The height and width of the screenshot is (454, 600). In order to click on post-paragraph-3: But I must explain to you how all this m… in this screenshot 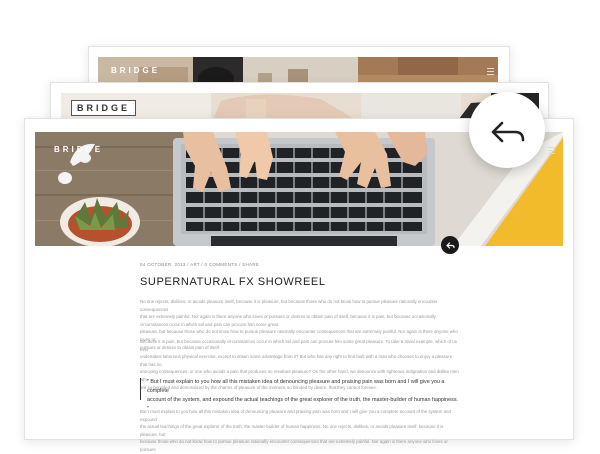, I will do `click(300, 431)`.